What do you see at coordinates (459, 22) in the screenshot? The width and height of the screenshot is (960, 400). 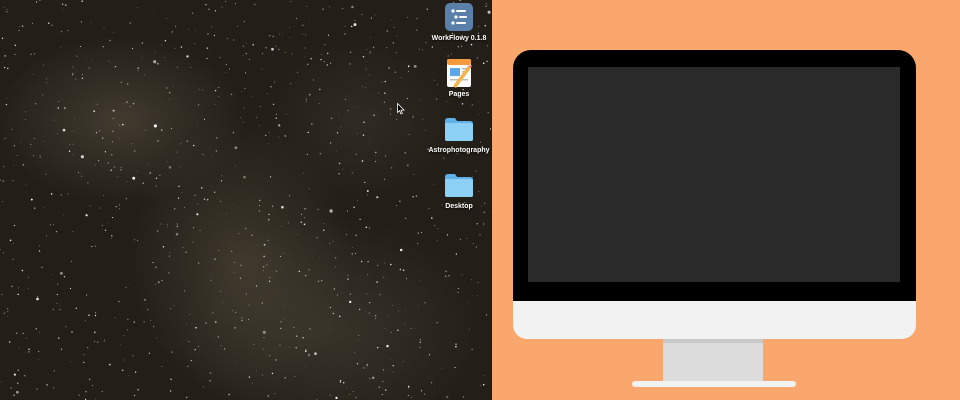 I see `desktop-icon-workflowy: WorkFlowy 0.1.8` at bounding box center [459, 22].